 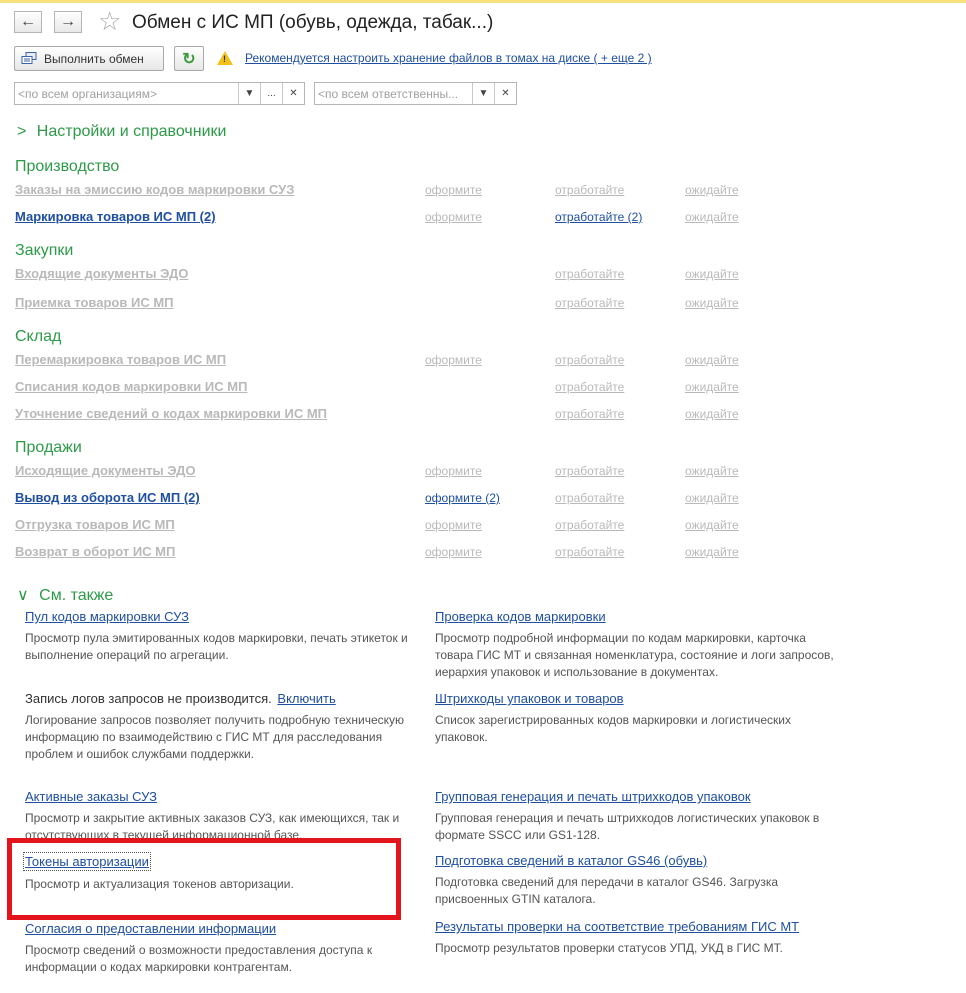 I want to click on item-code-writeoff: Списания кодов маркировки ИС МП, so click(x=131, y=386).